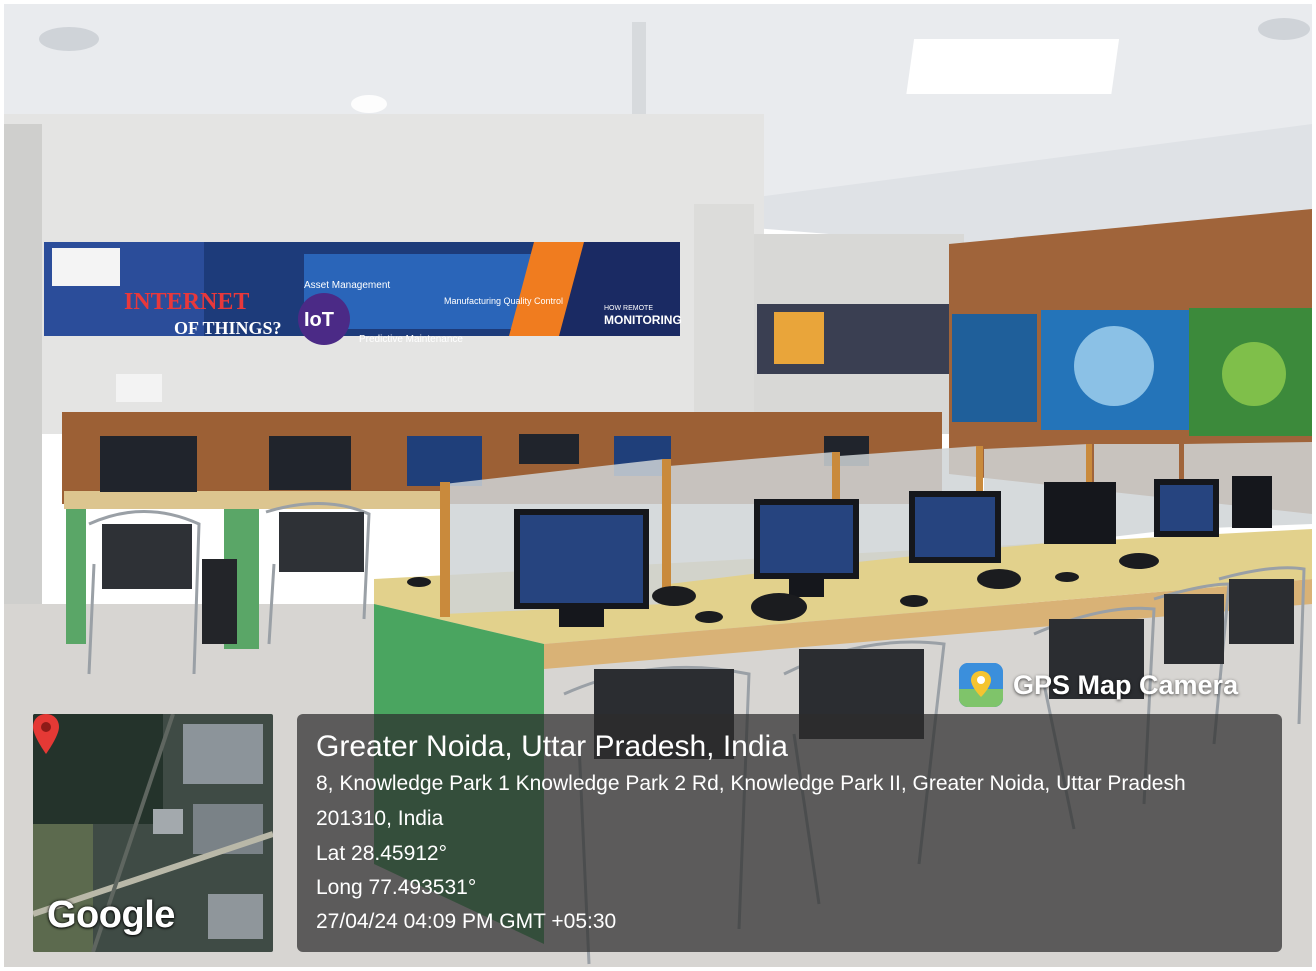  I want to click on google-logo: Google, so click(111, 915).